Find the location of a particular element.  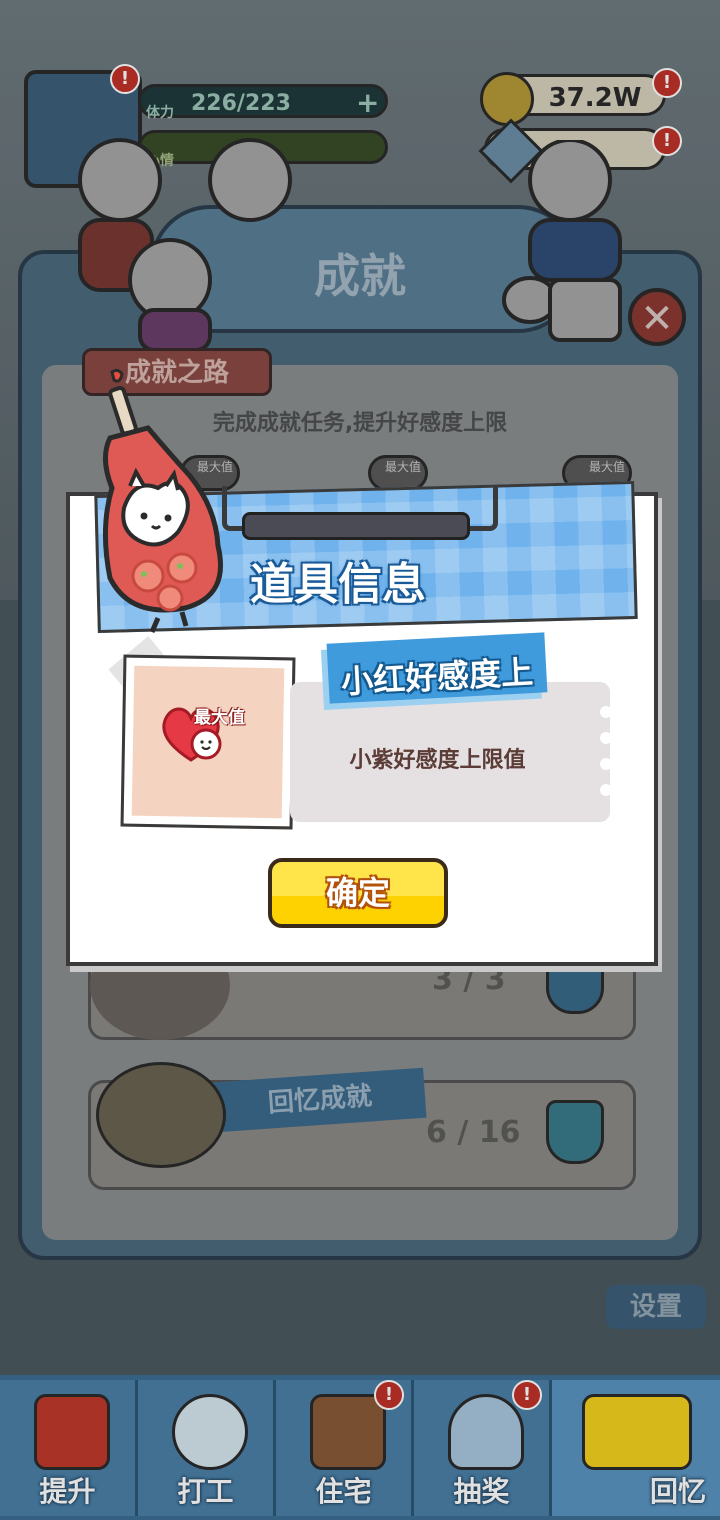

ketchup-cat-mascot-icon is located at coordinates (163, 500).